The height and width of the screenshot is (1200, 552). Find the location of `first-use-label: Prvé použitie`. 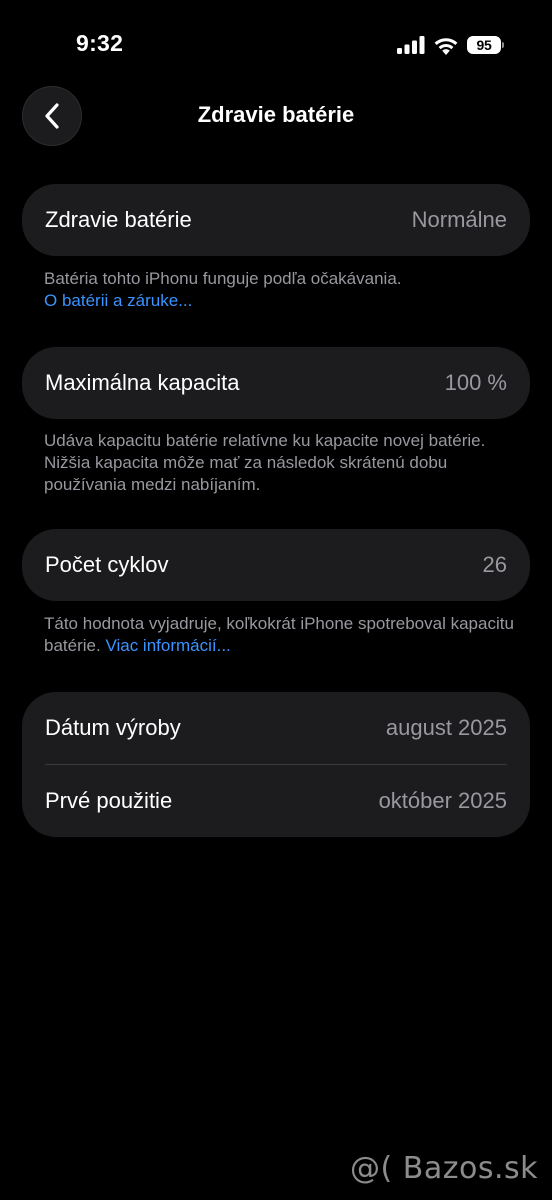

first-use-label: Prvé použitie is located at coordinates (109, 800).